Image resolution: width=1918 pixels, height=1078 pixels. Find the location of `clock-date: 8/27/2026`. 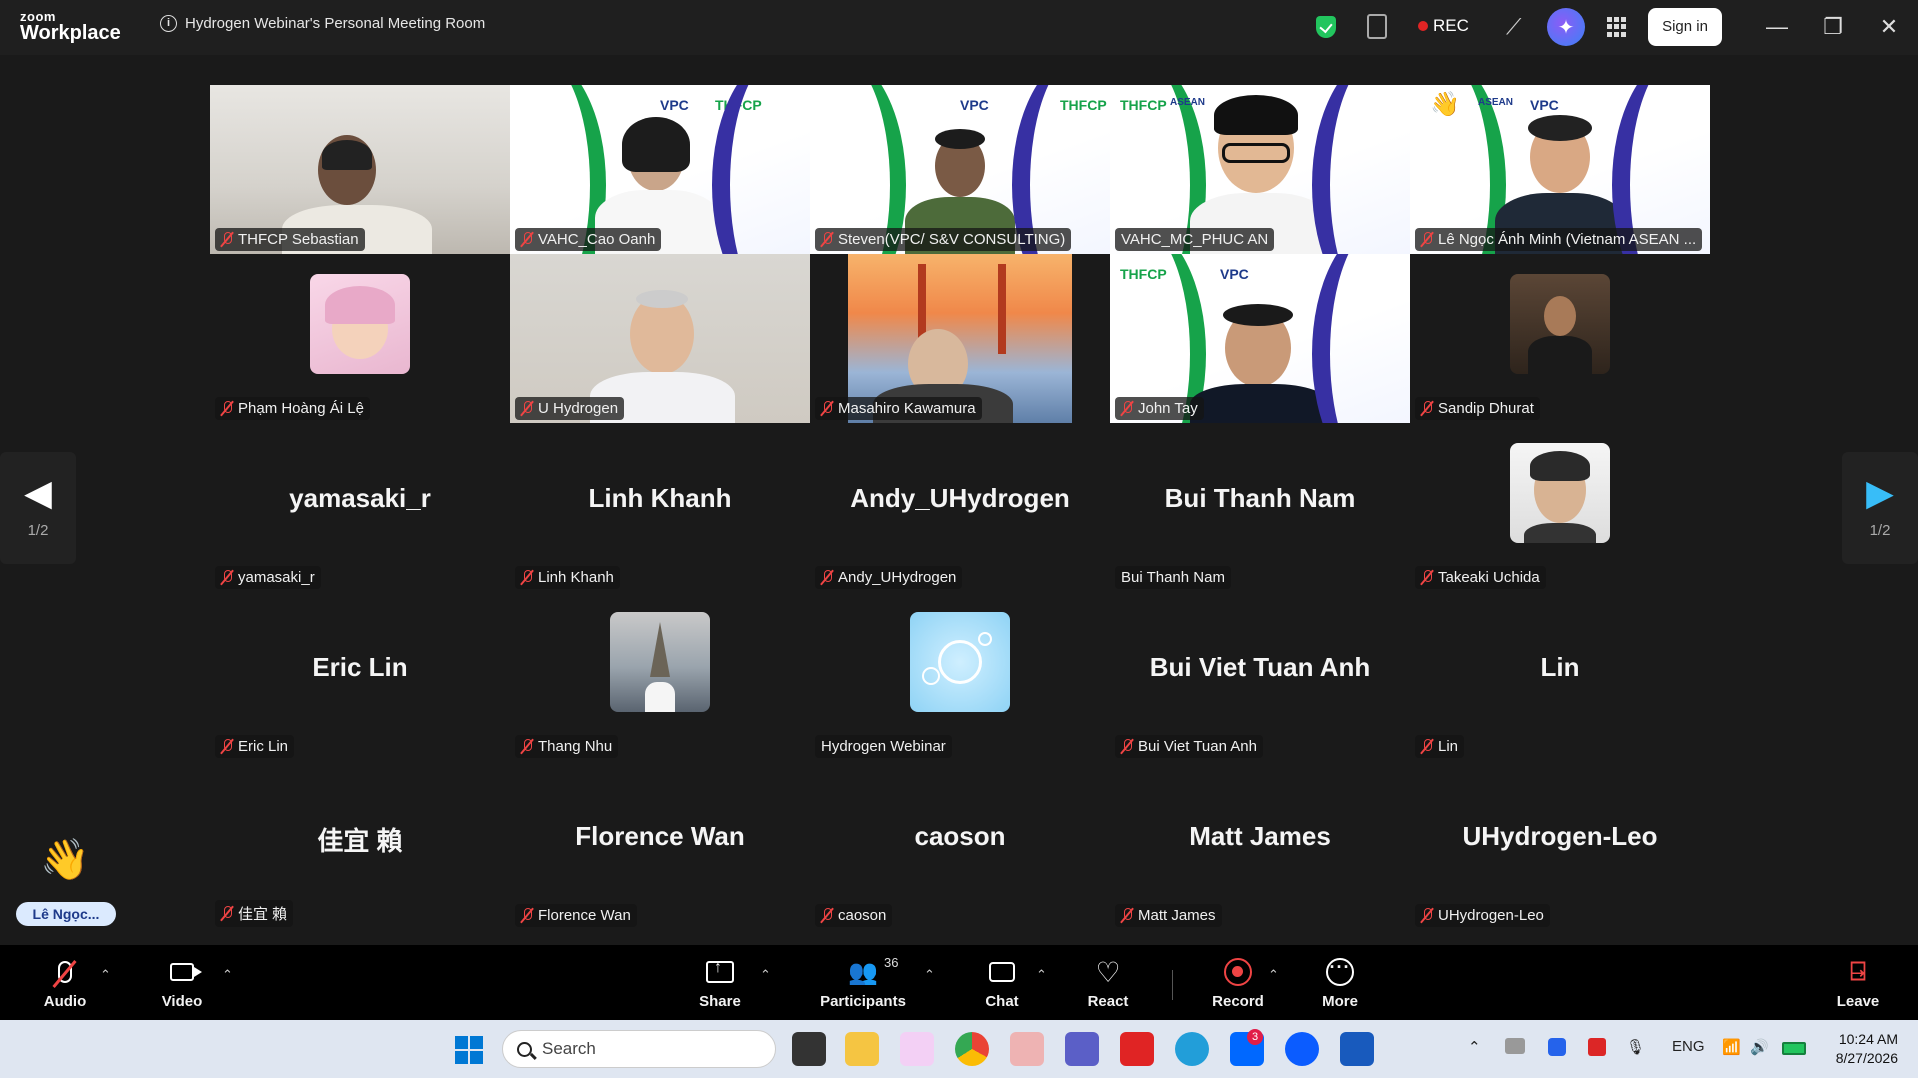

clock-date: 8/27/2026 is located at coordinates (1866, 1058).